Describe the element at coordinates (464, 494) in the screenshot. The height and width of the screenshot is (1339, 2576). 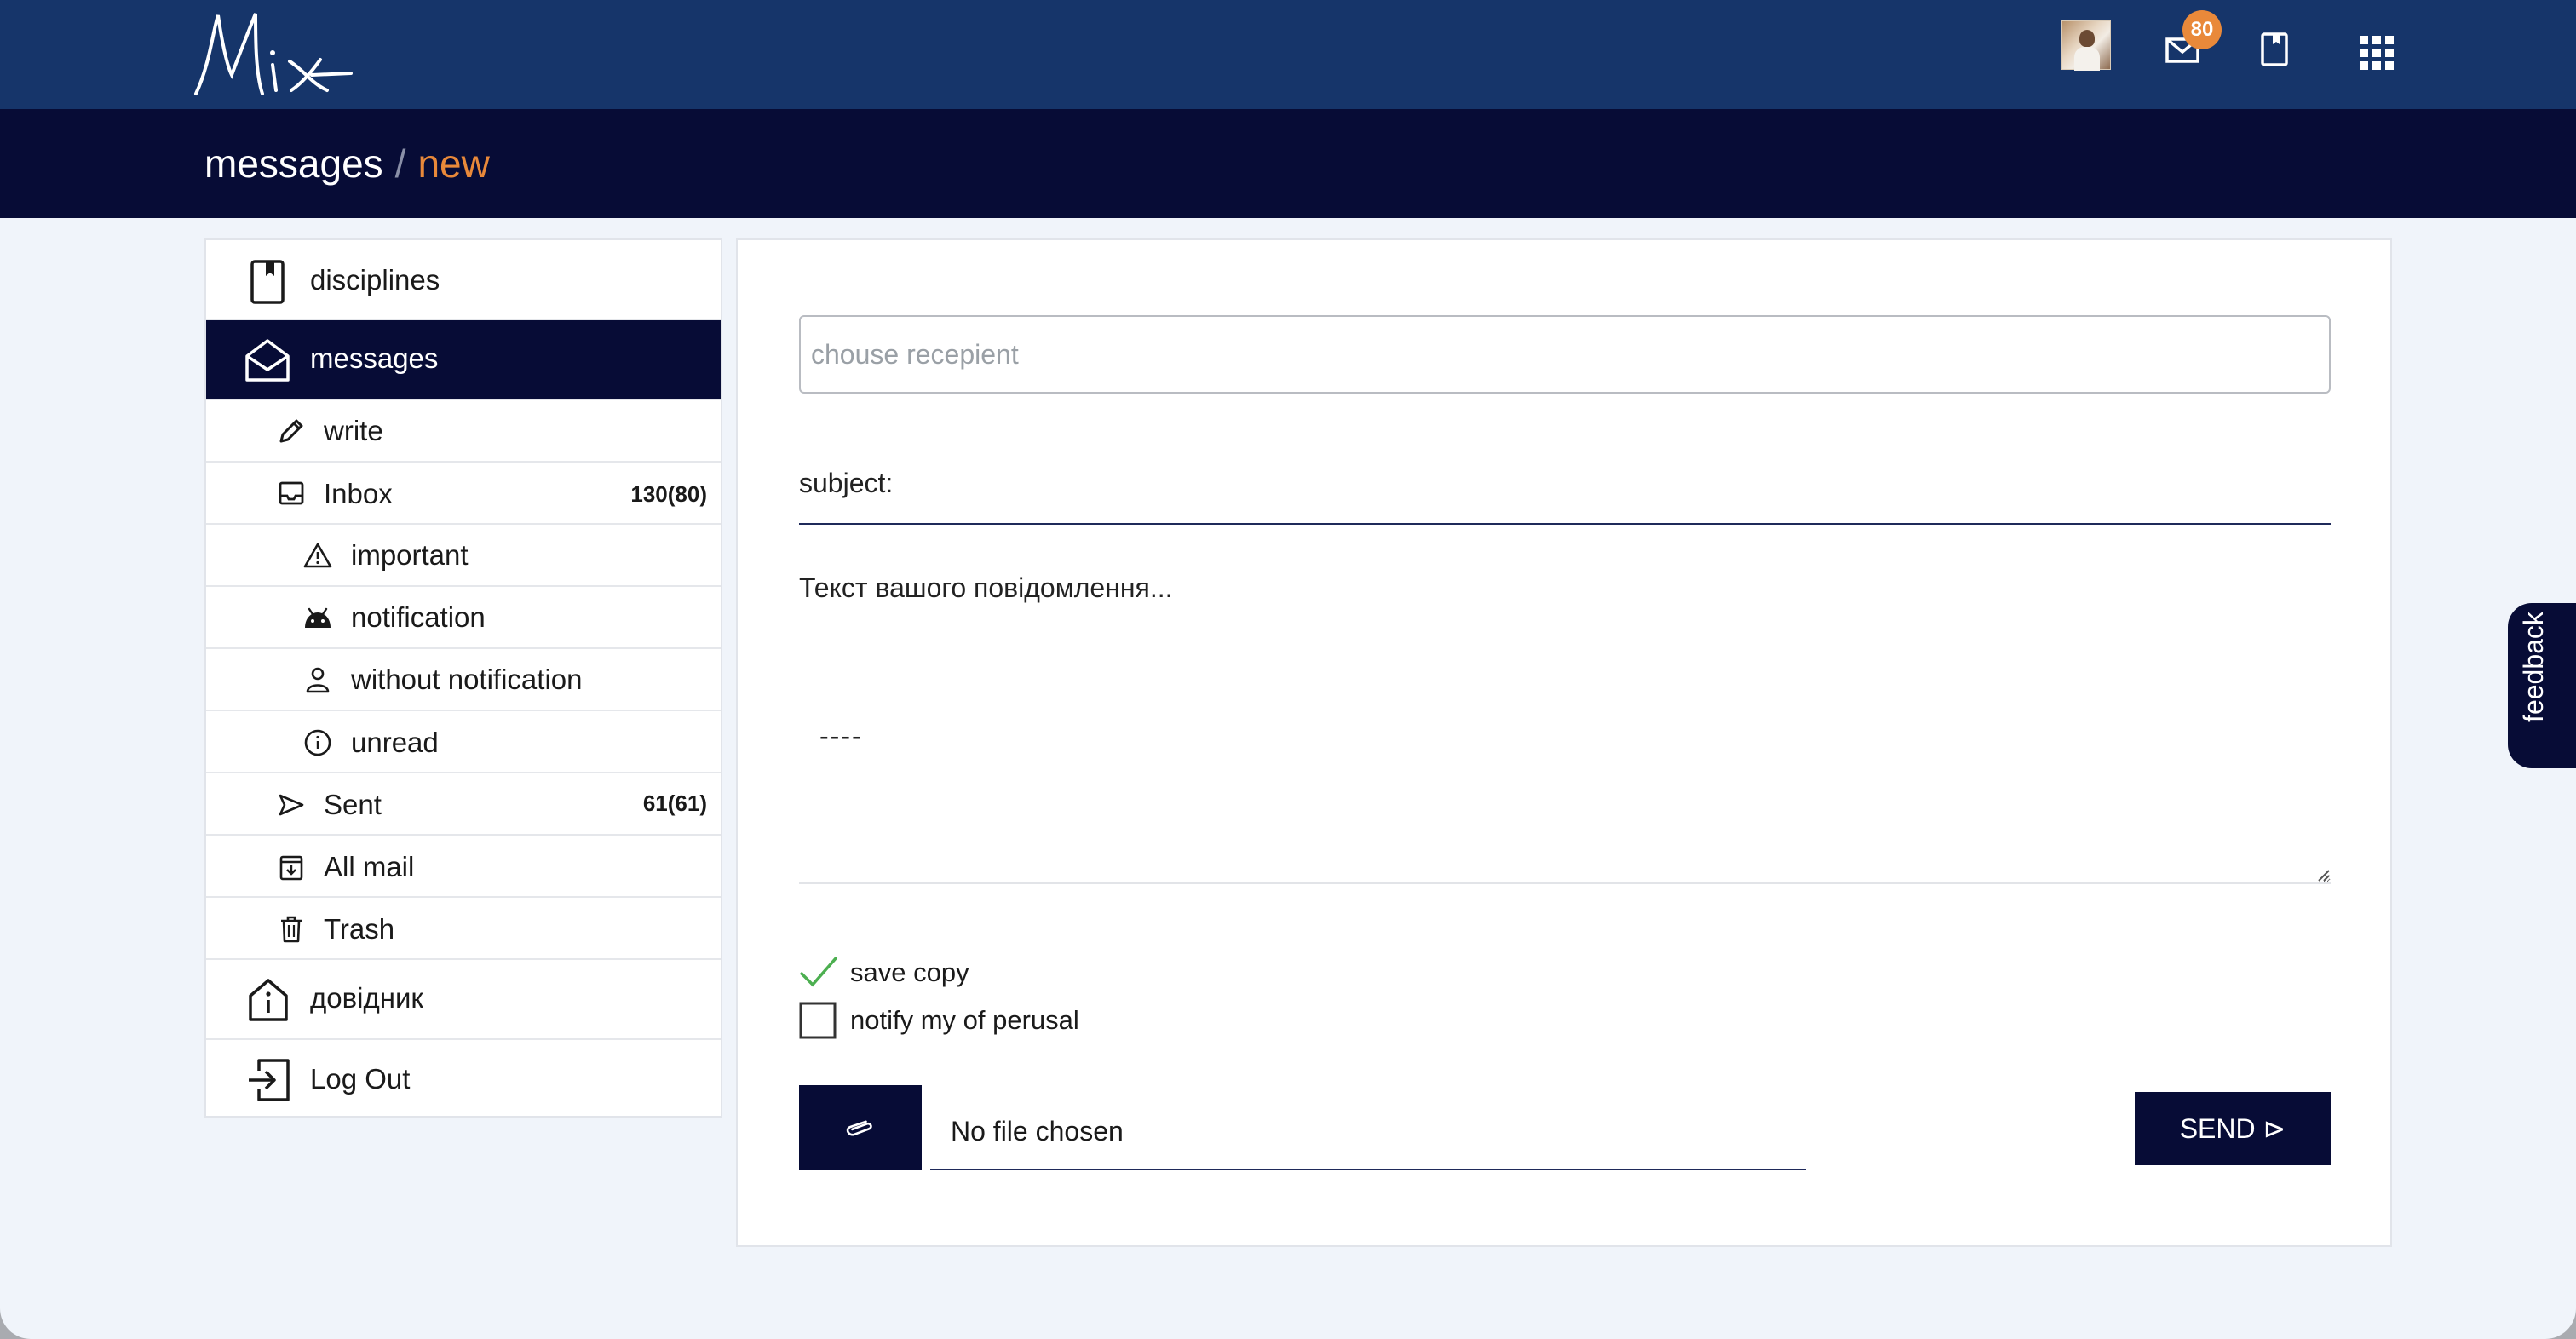
I see `sidebar-item-inbox: Inbox 130(80)` at that location.